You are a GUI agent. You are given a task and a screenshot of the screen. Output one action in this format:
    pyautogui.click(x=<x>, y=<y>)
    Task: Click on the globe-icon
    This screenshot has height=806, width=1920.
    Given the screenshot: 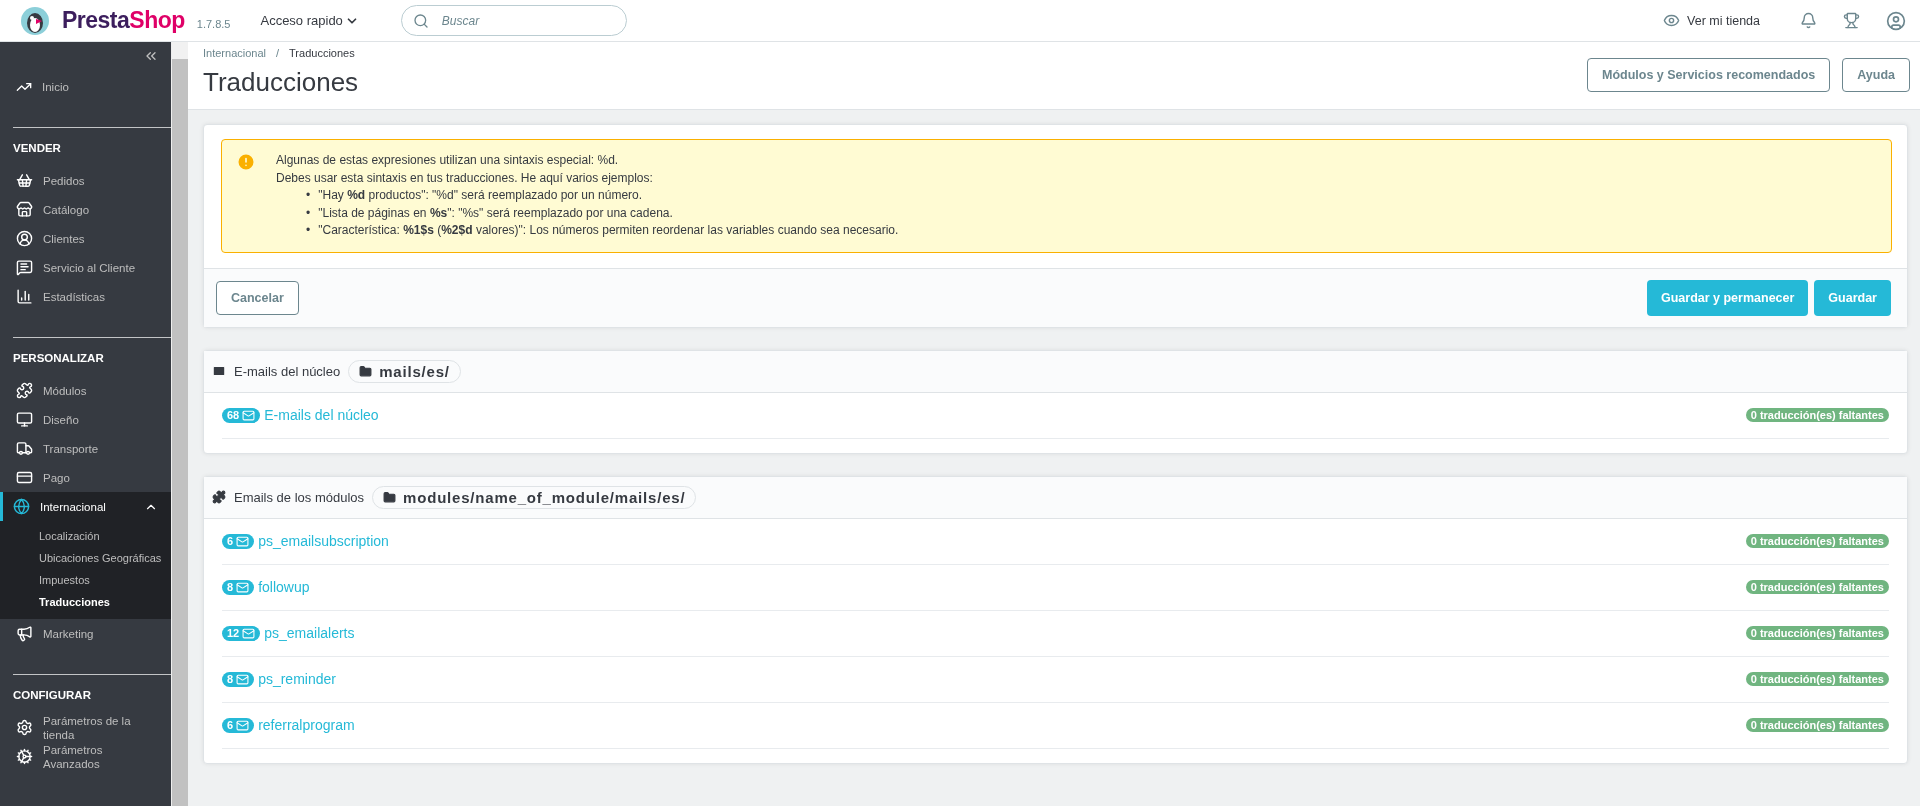 What is the action you would take?
    pyautogui.click(x=21, y=506)
    